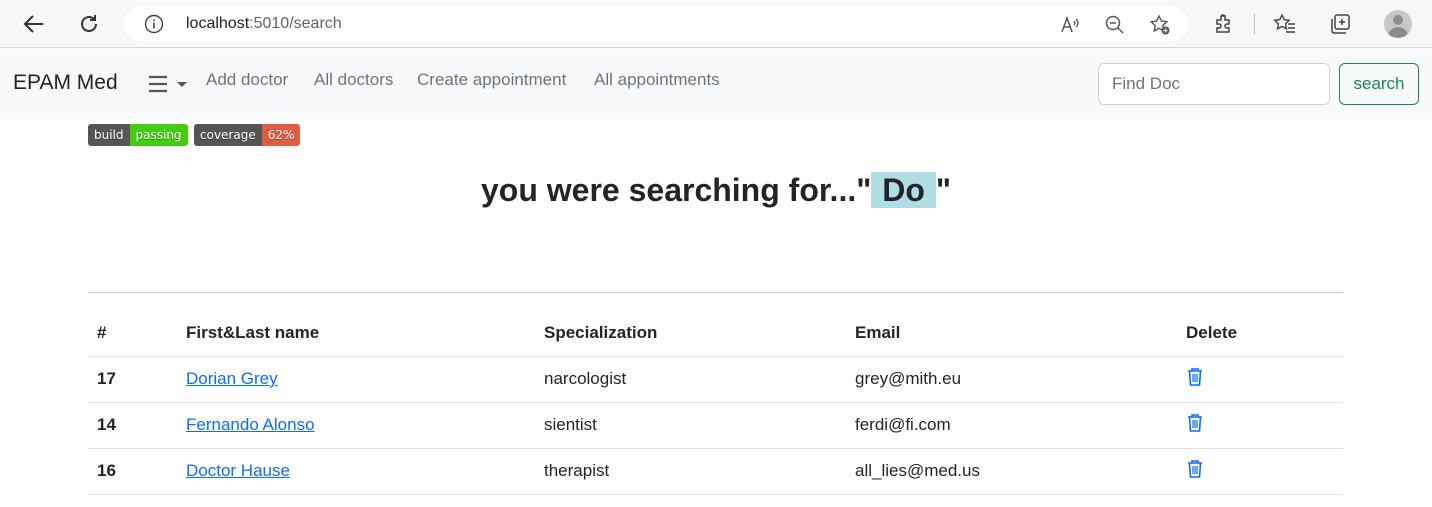 Image resolution: width=1432 pixels, height=507 pixels. I want to click on toolbar-separator, so click(1254, 24).